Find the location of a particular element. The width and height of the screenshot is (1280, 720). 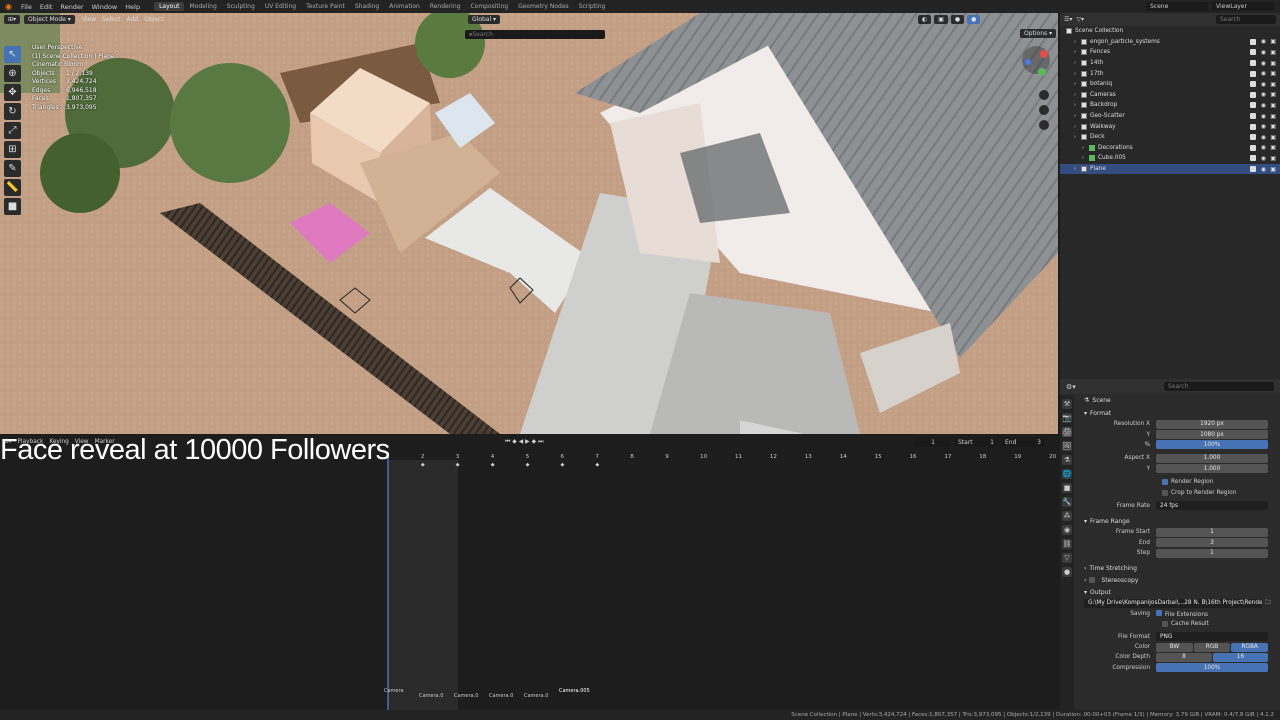

workspace-tab-animation: Animation is located at coordinates (404, 6).